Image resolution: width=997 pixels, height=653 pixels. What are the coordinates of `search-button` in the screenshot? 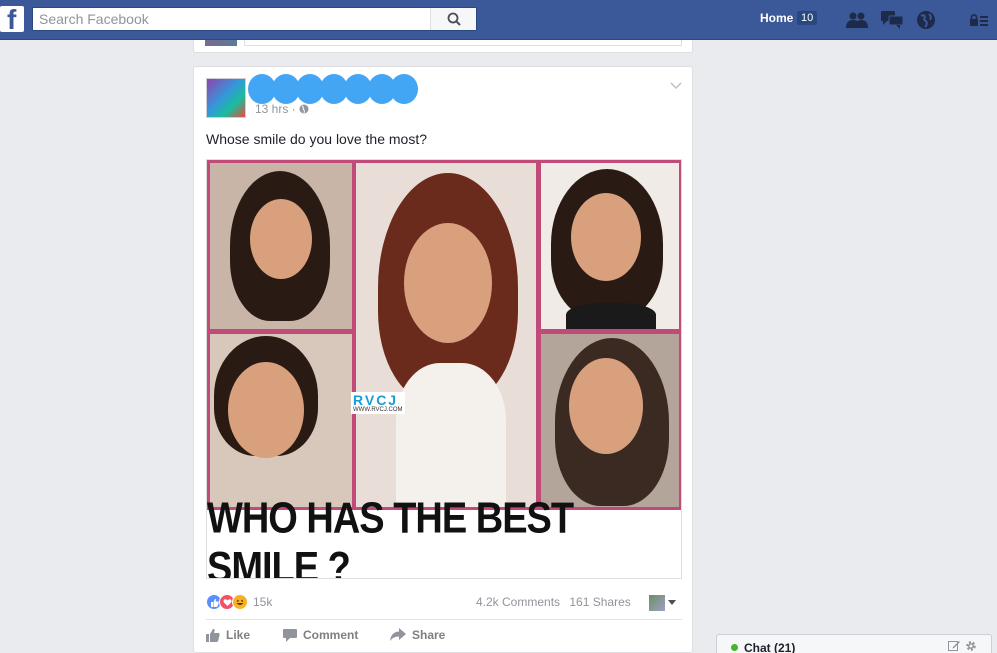 It's located at (453, 19).